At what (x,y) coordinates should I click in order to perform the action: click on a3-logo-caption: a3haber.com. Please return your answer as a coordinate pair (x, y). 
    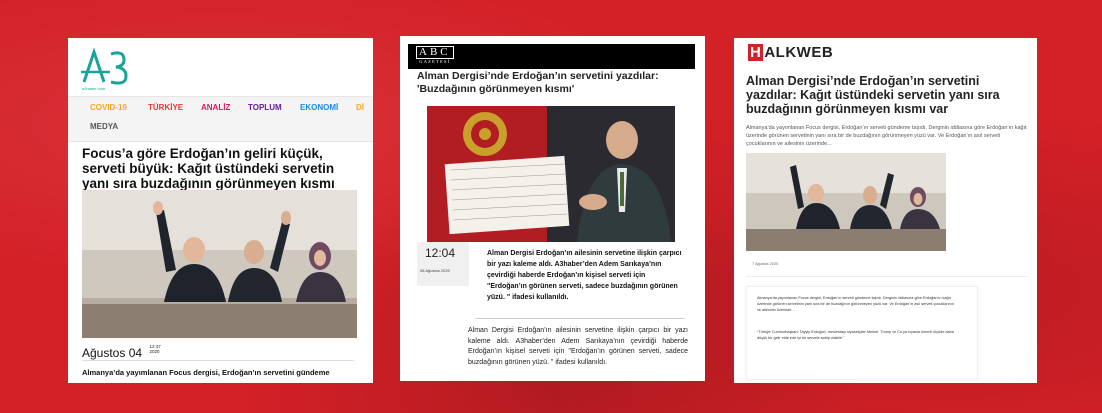
    Looking at the image, I should click on (94, 88).